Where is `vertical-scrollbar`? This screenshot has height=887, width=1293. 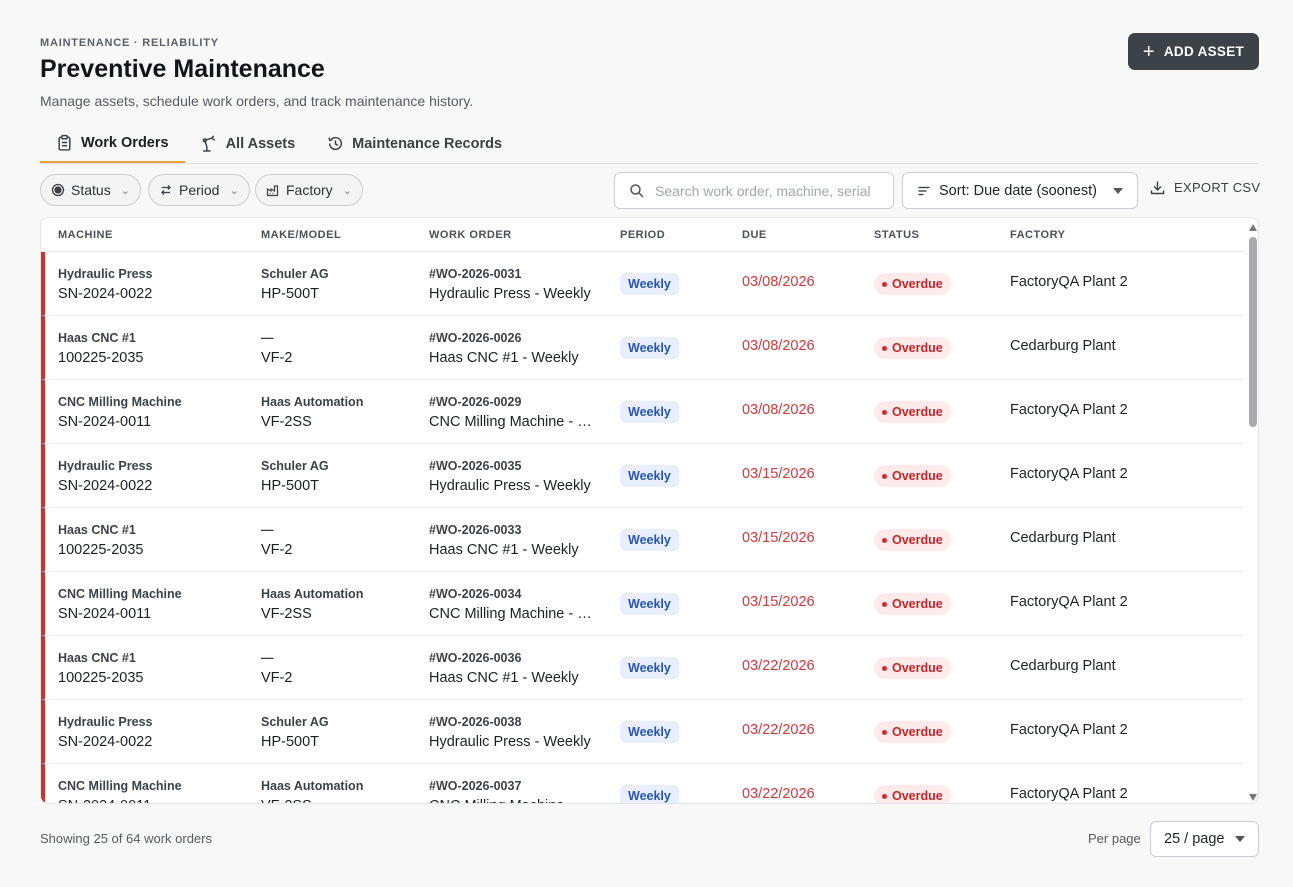
vertical-scrollbar is located at coordinates (1252, 510).